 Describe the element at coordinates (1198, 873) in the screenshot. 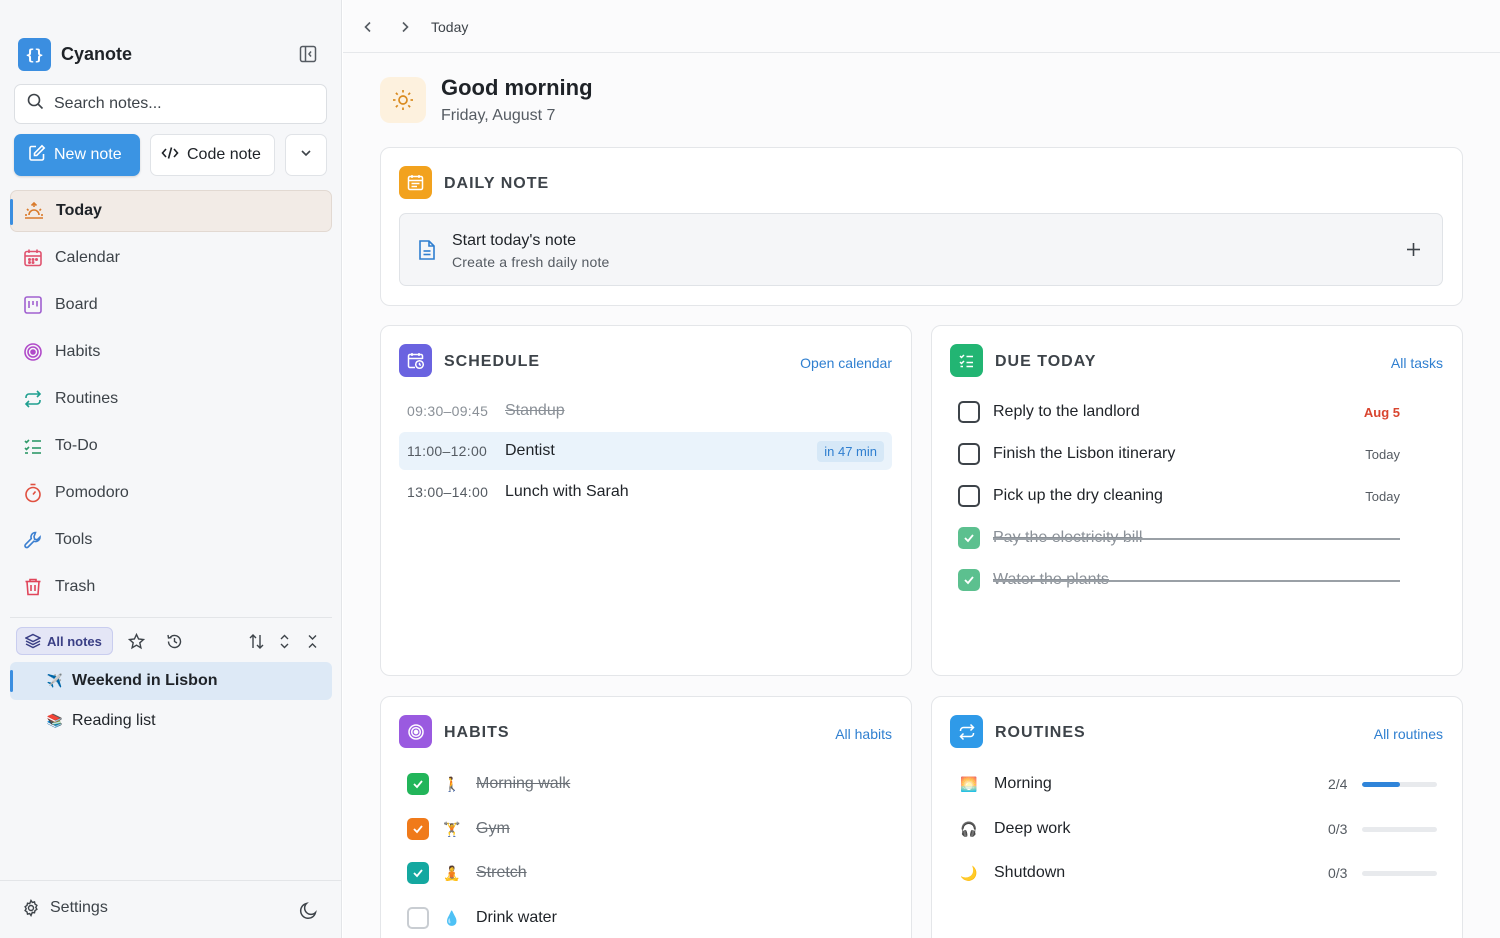

I see `routine-item: 🌙 Shutdown 0/3` at that location.